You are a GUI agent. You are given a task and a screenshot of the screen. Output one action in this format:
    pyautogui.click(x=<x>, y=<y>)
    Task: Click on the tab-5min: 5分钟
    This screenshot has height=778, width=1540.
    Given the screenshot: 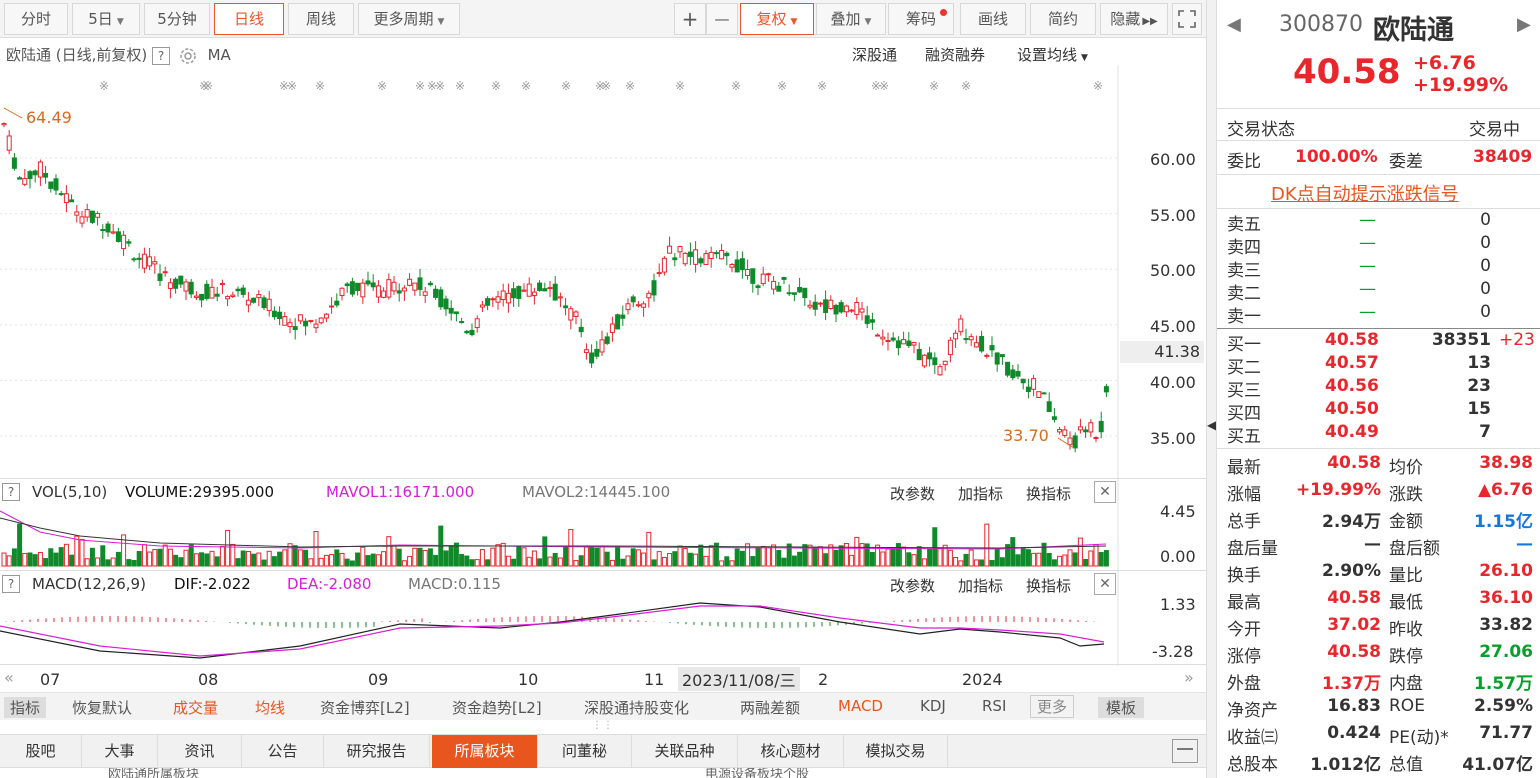 What is the action you would take?
    pyautogui.click(x=177, y=19)
    